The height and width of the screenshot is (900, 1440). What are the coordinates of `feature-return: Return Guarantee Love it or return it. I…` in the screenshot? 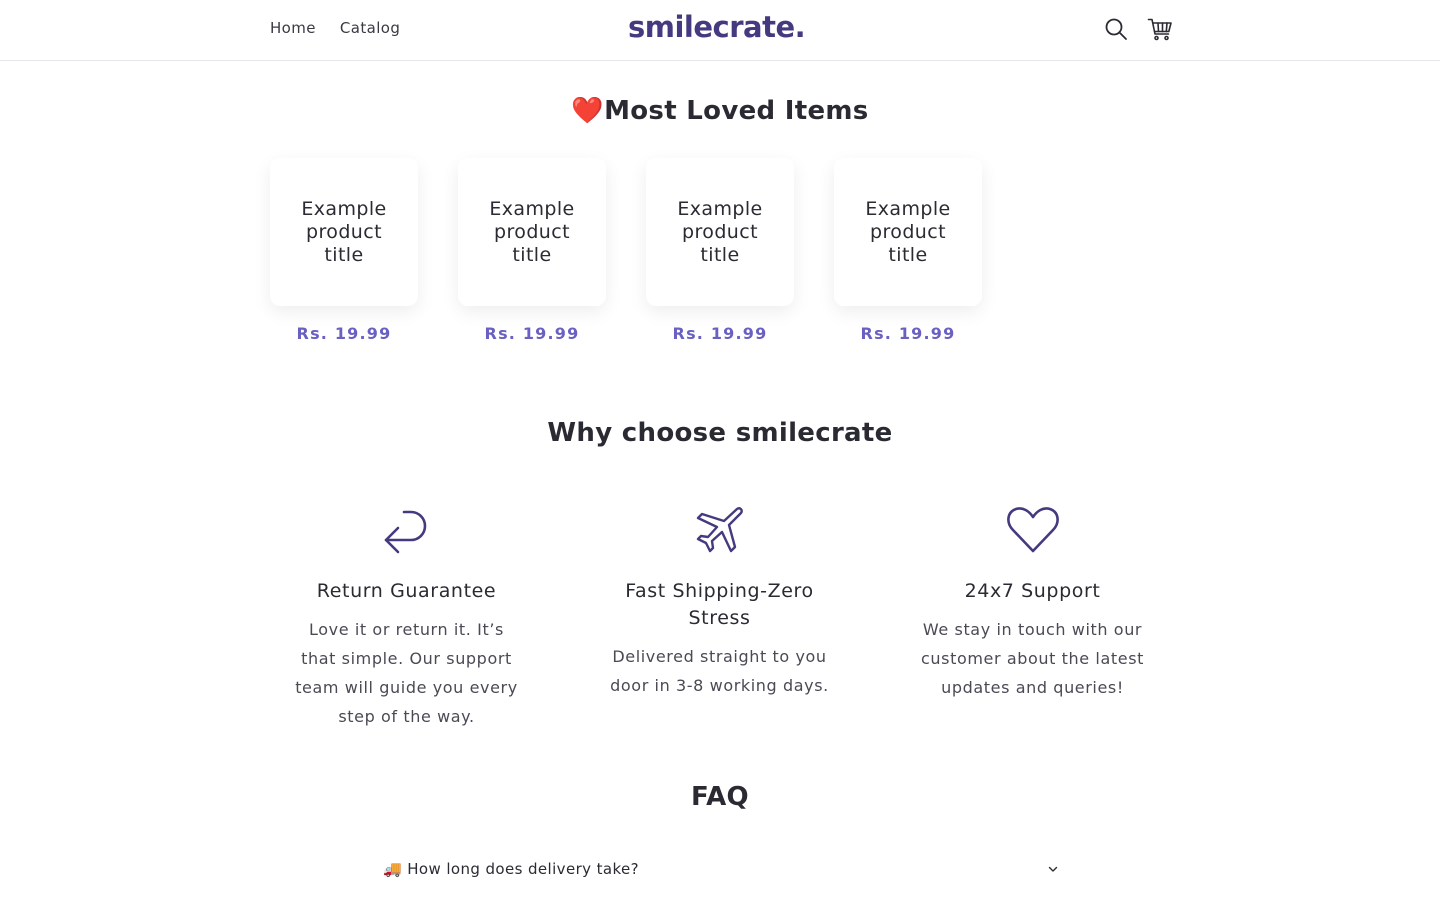 It's located at (406, 615).